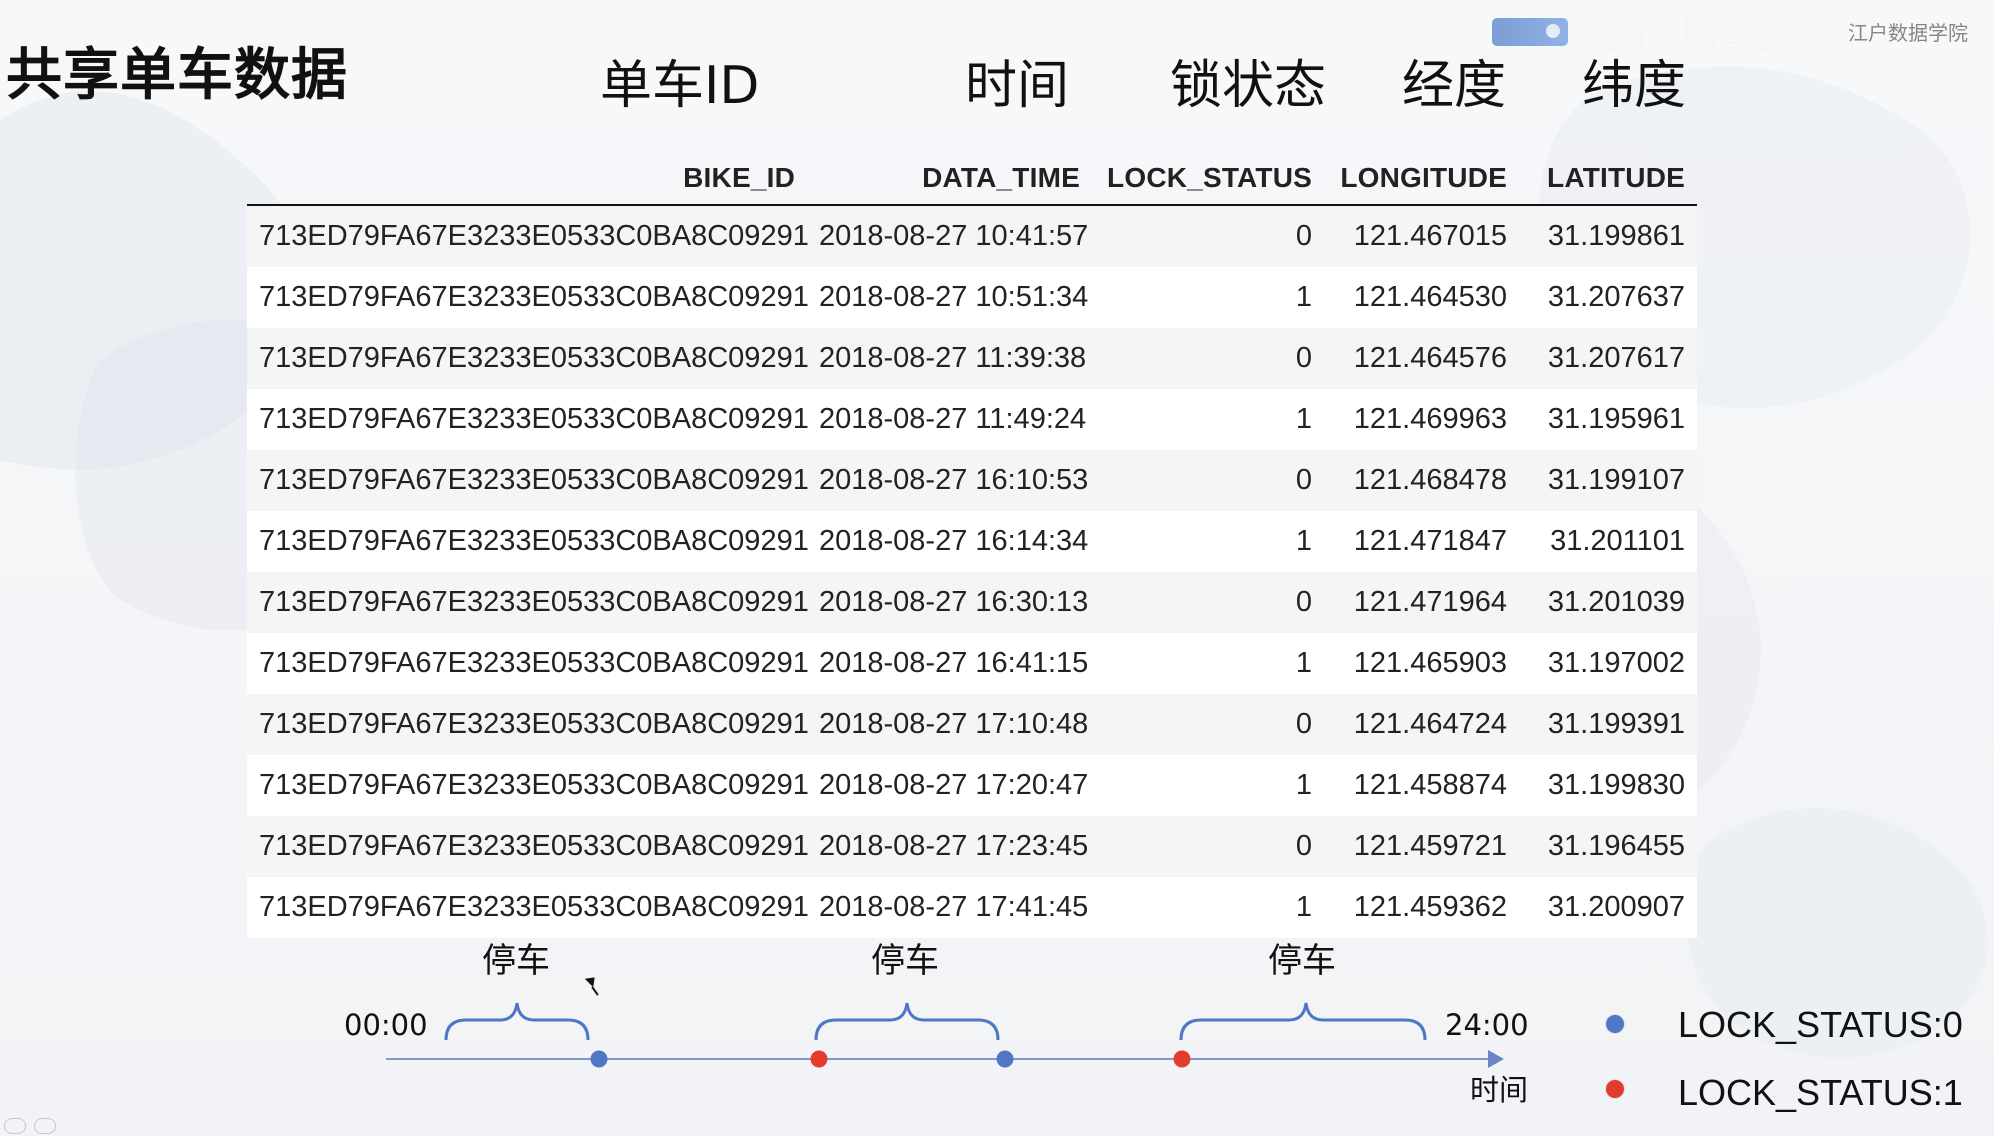 The height and width of the screenshot is (1136, 1994). Describe the element at coordinates (1208, 174) in the screenshot. I see `column-header-lock-status: LOCK_STATUS` at that location.